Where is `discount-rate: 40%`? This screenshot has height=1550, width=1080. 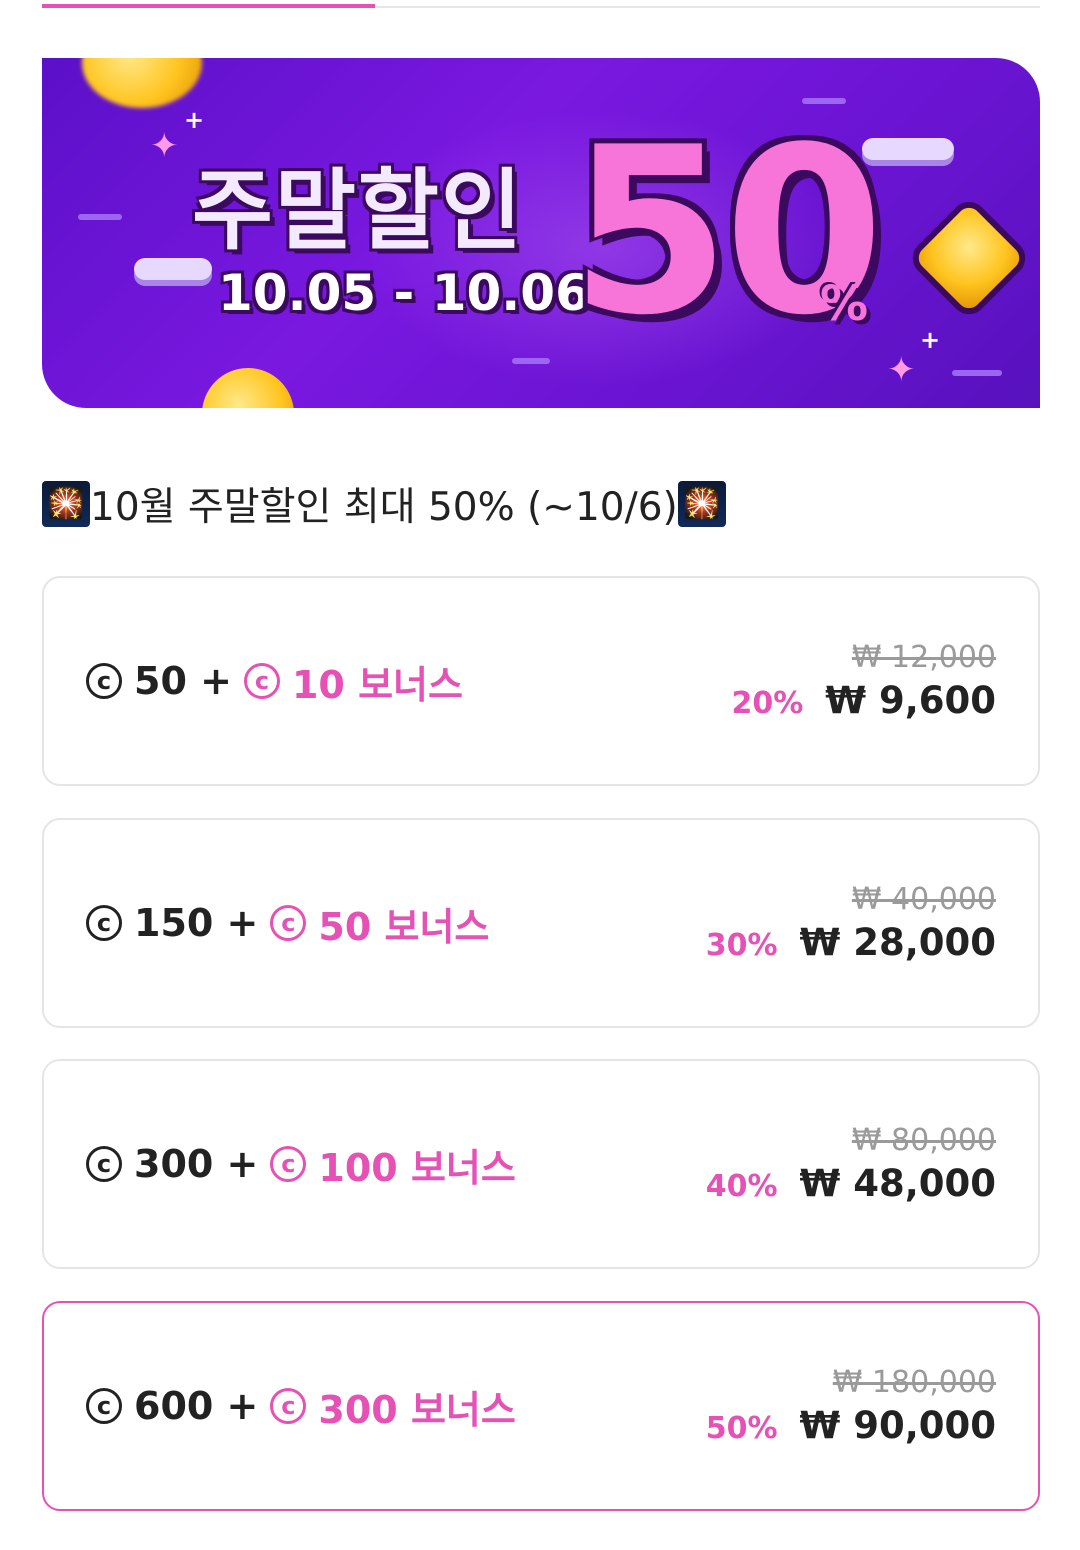
discount-rate: 40% is located at coordinates (741, 1186).